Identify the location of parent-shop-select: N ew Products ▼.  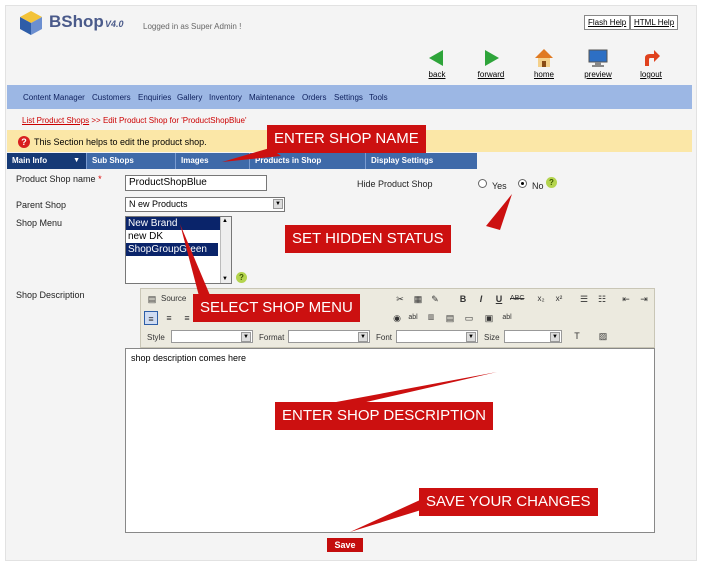
(205, 204).